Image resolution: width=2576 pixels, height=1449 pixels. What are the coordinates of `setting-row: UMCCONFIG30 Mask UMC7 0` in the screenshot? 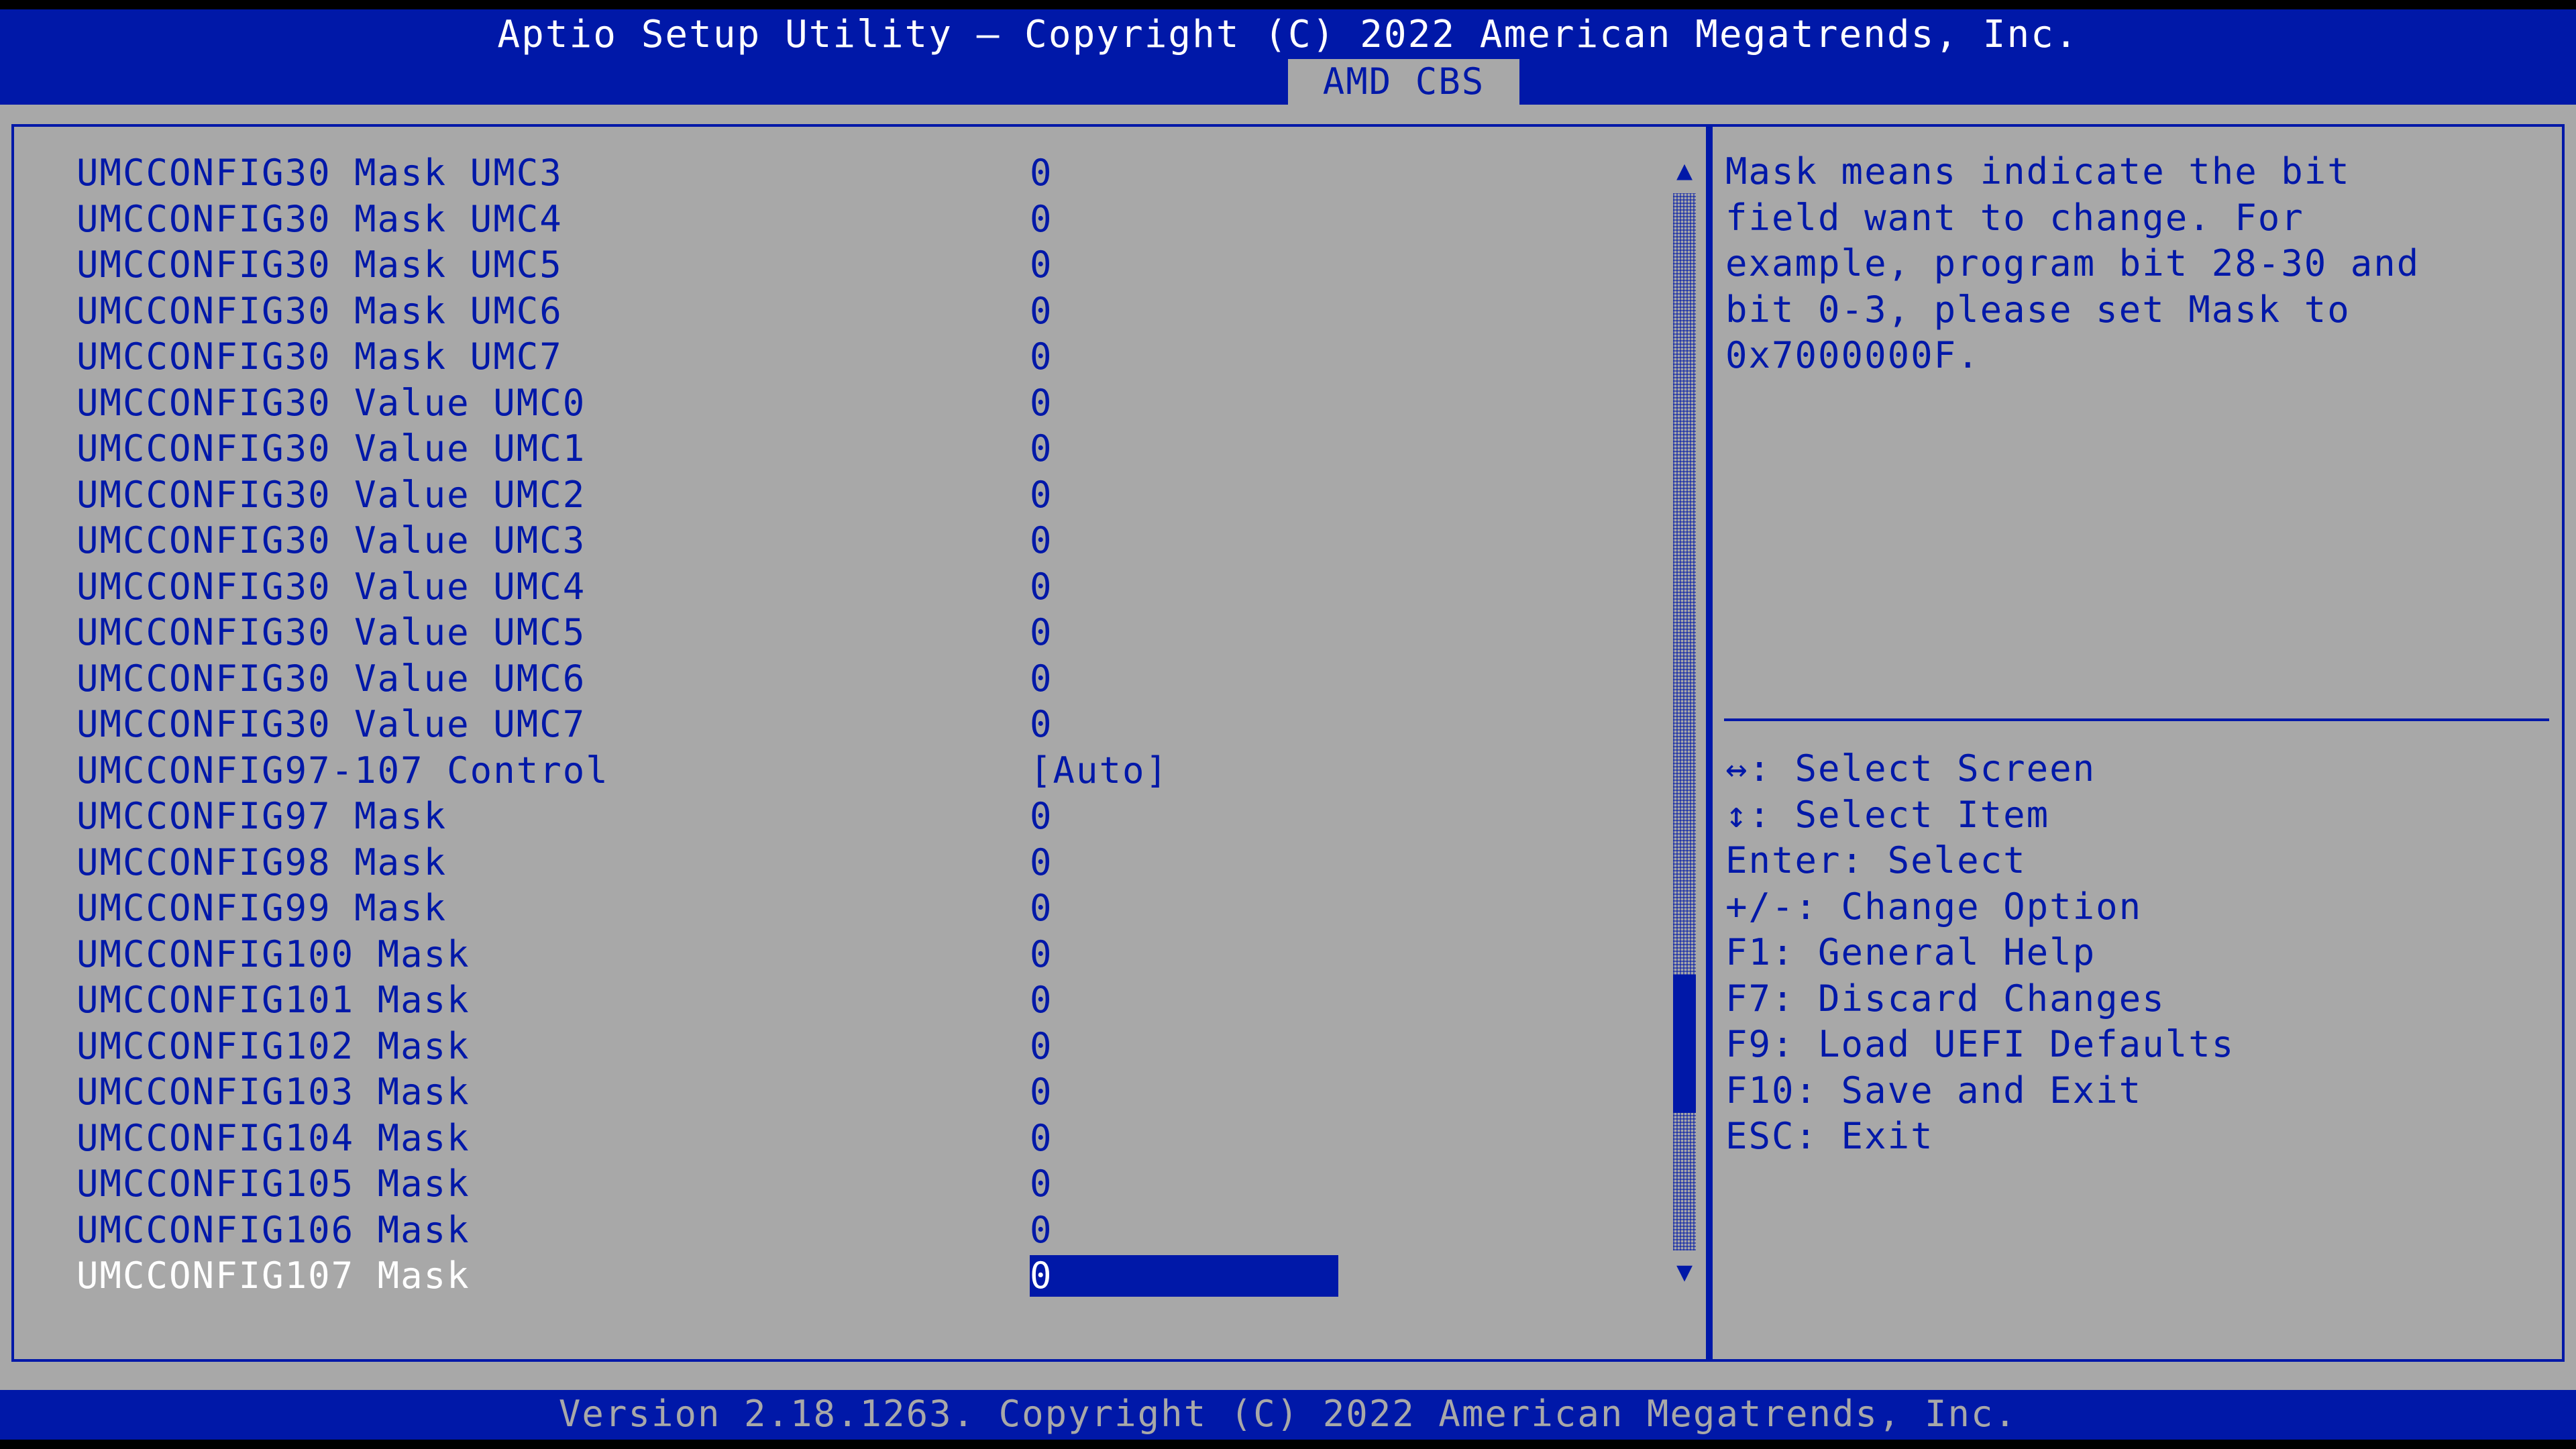 It's located at (832, 357).